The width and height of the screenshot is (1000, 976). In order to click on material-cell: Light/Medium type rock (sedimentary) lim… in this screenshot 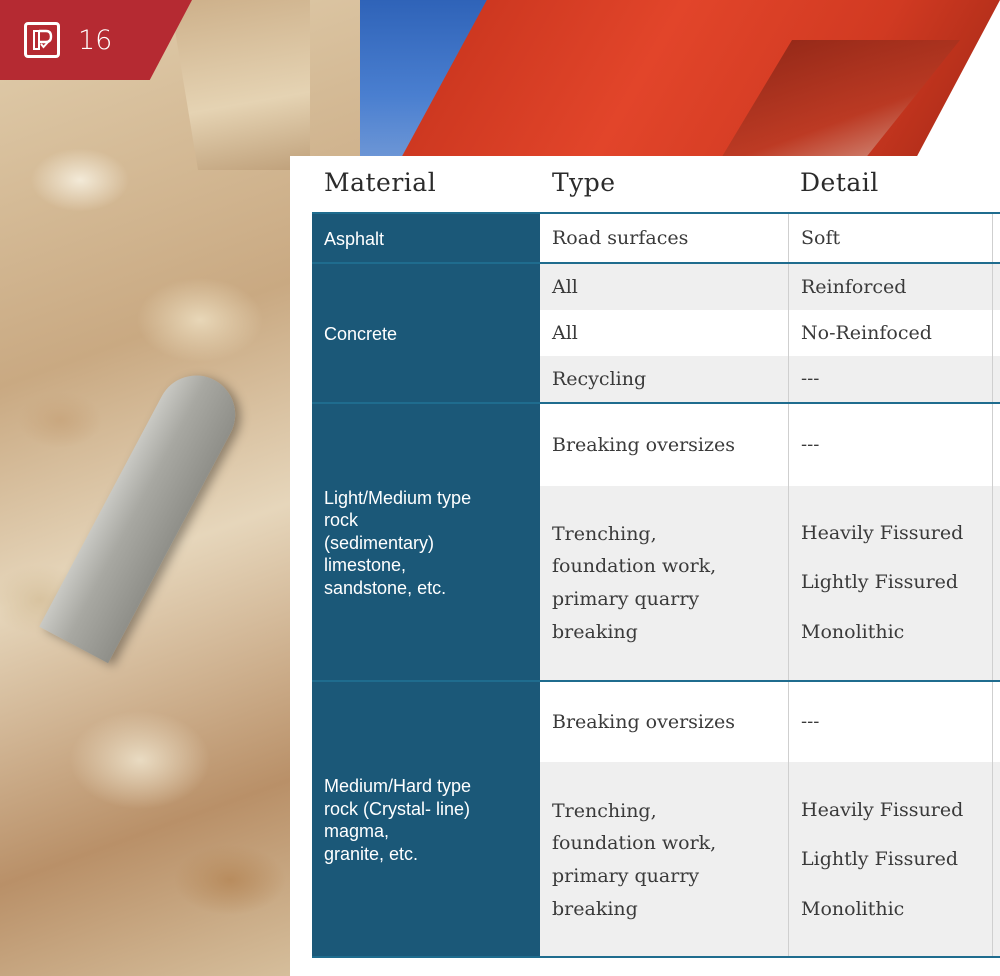, I will do `click(426, 543)`.